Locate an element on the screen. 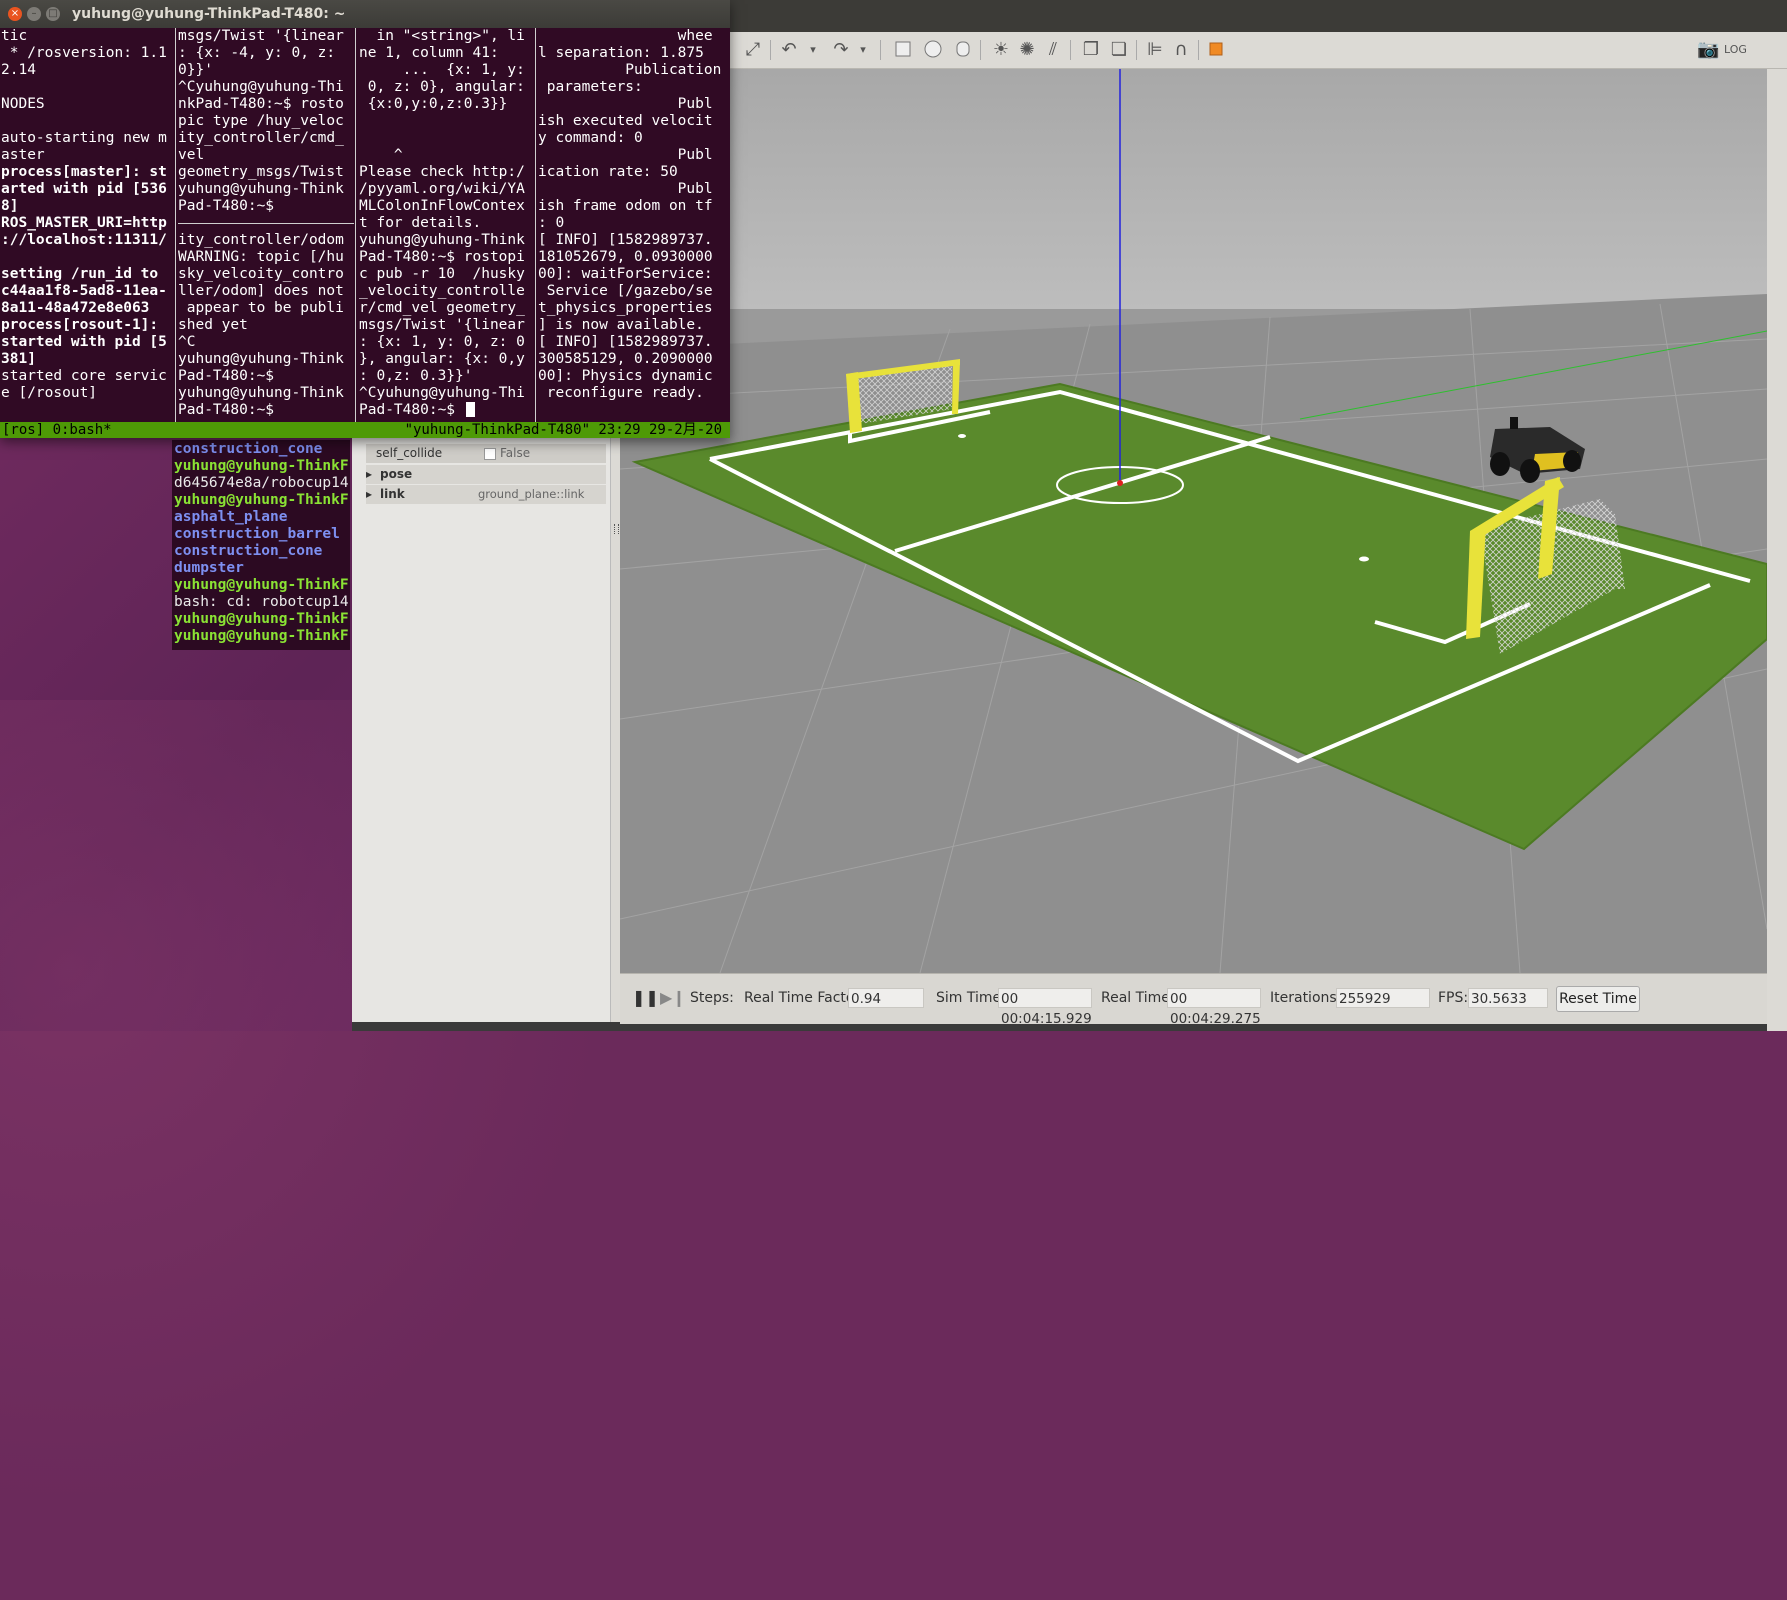 The width and height of the screenshot is (1787, 1600). terminal-line: appear to be publi is located at coordinates (261, 308).